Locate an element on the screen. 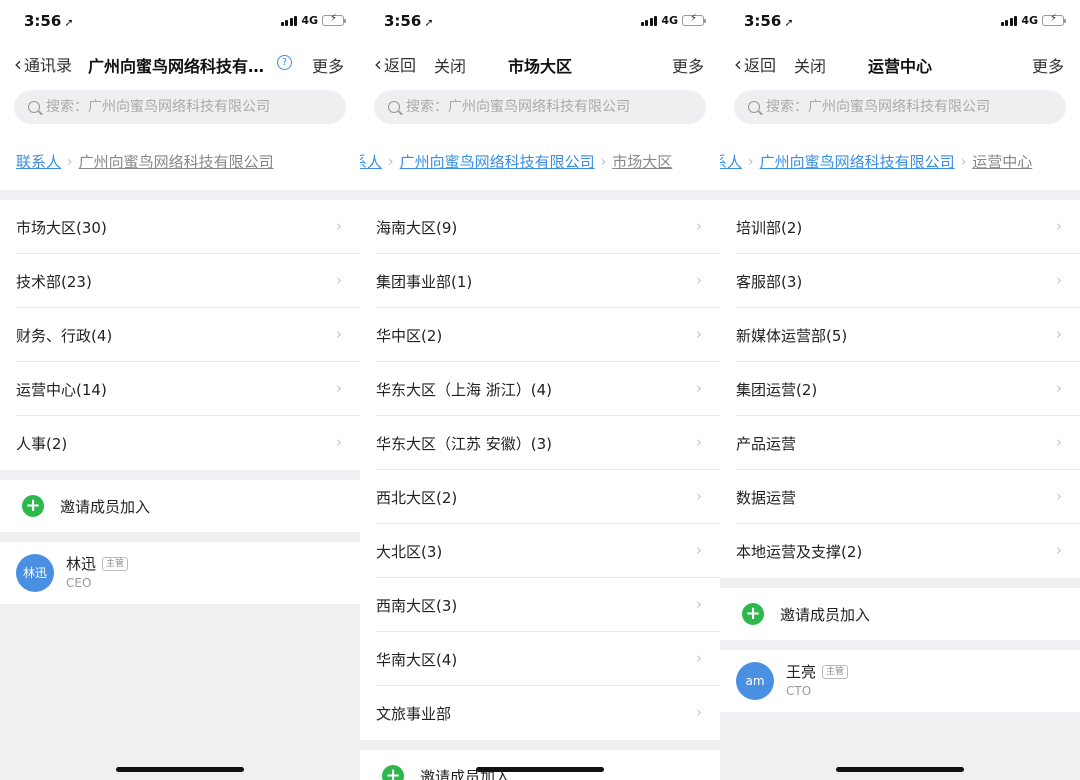  plus-circle-icon: + is located at coordinates (33, 506).